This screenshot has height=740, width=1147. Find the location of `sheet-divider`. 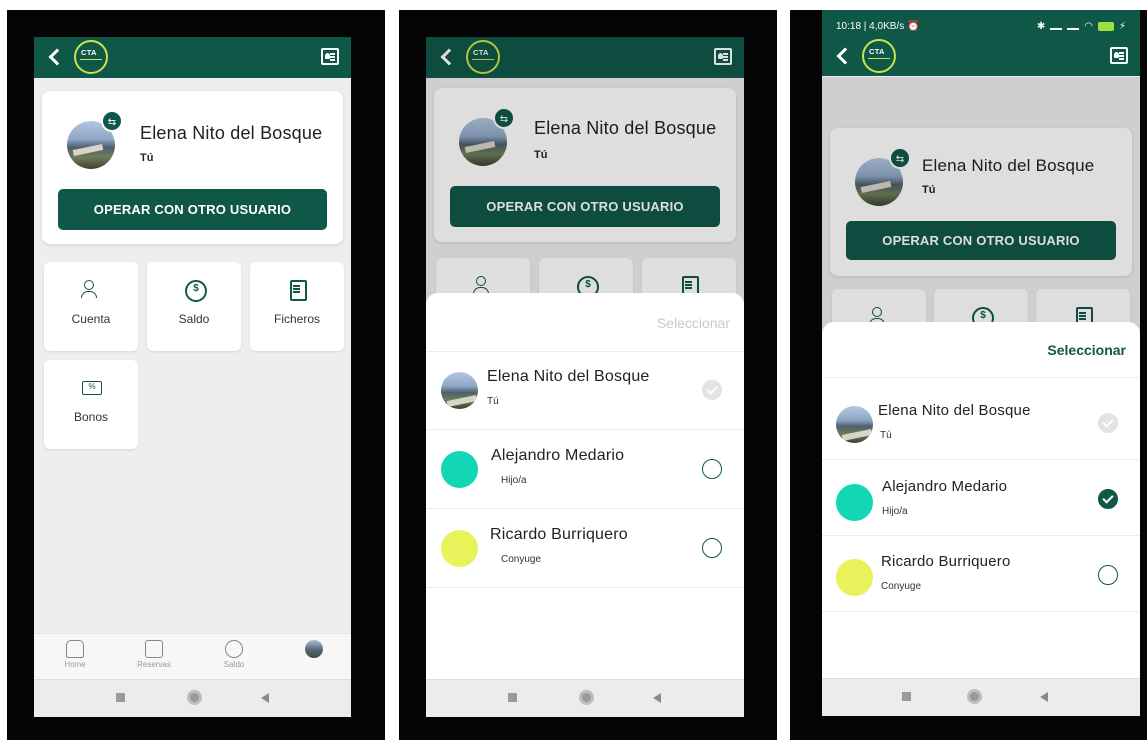

sheet-divider is located at coordinates (981, 377).